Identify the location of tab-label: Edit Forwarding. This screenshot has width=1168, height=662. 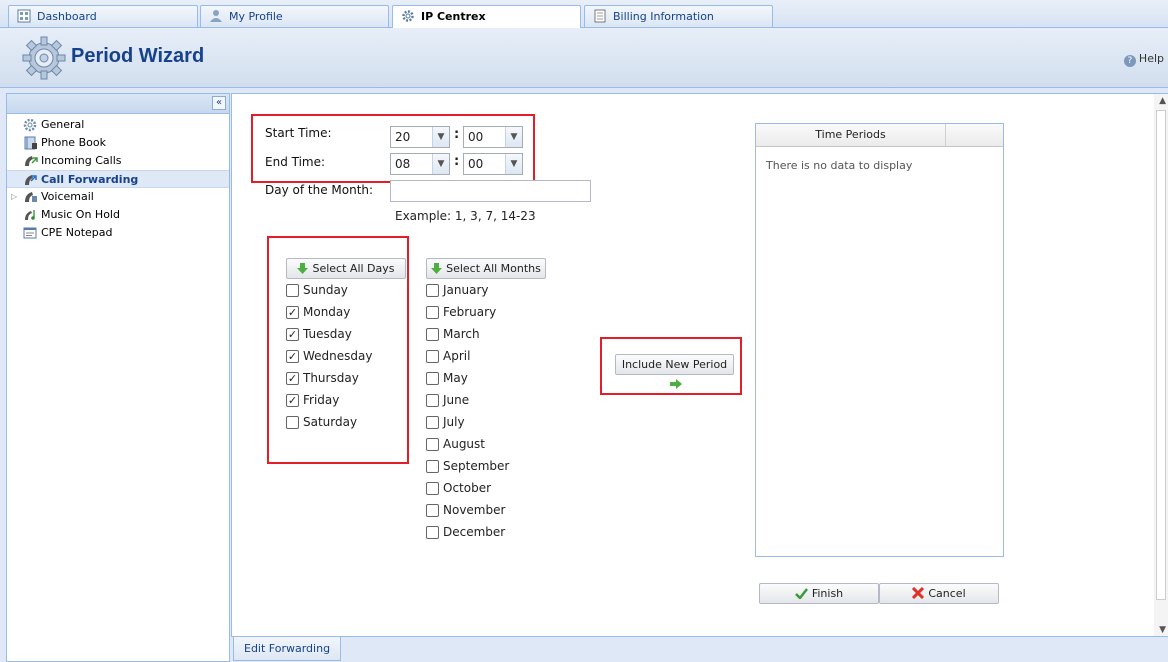
(287, 648).